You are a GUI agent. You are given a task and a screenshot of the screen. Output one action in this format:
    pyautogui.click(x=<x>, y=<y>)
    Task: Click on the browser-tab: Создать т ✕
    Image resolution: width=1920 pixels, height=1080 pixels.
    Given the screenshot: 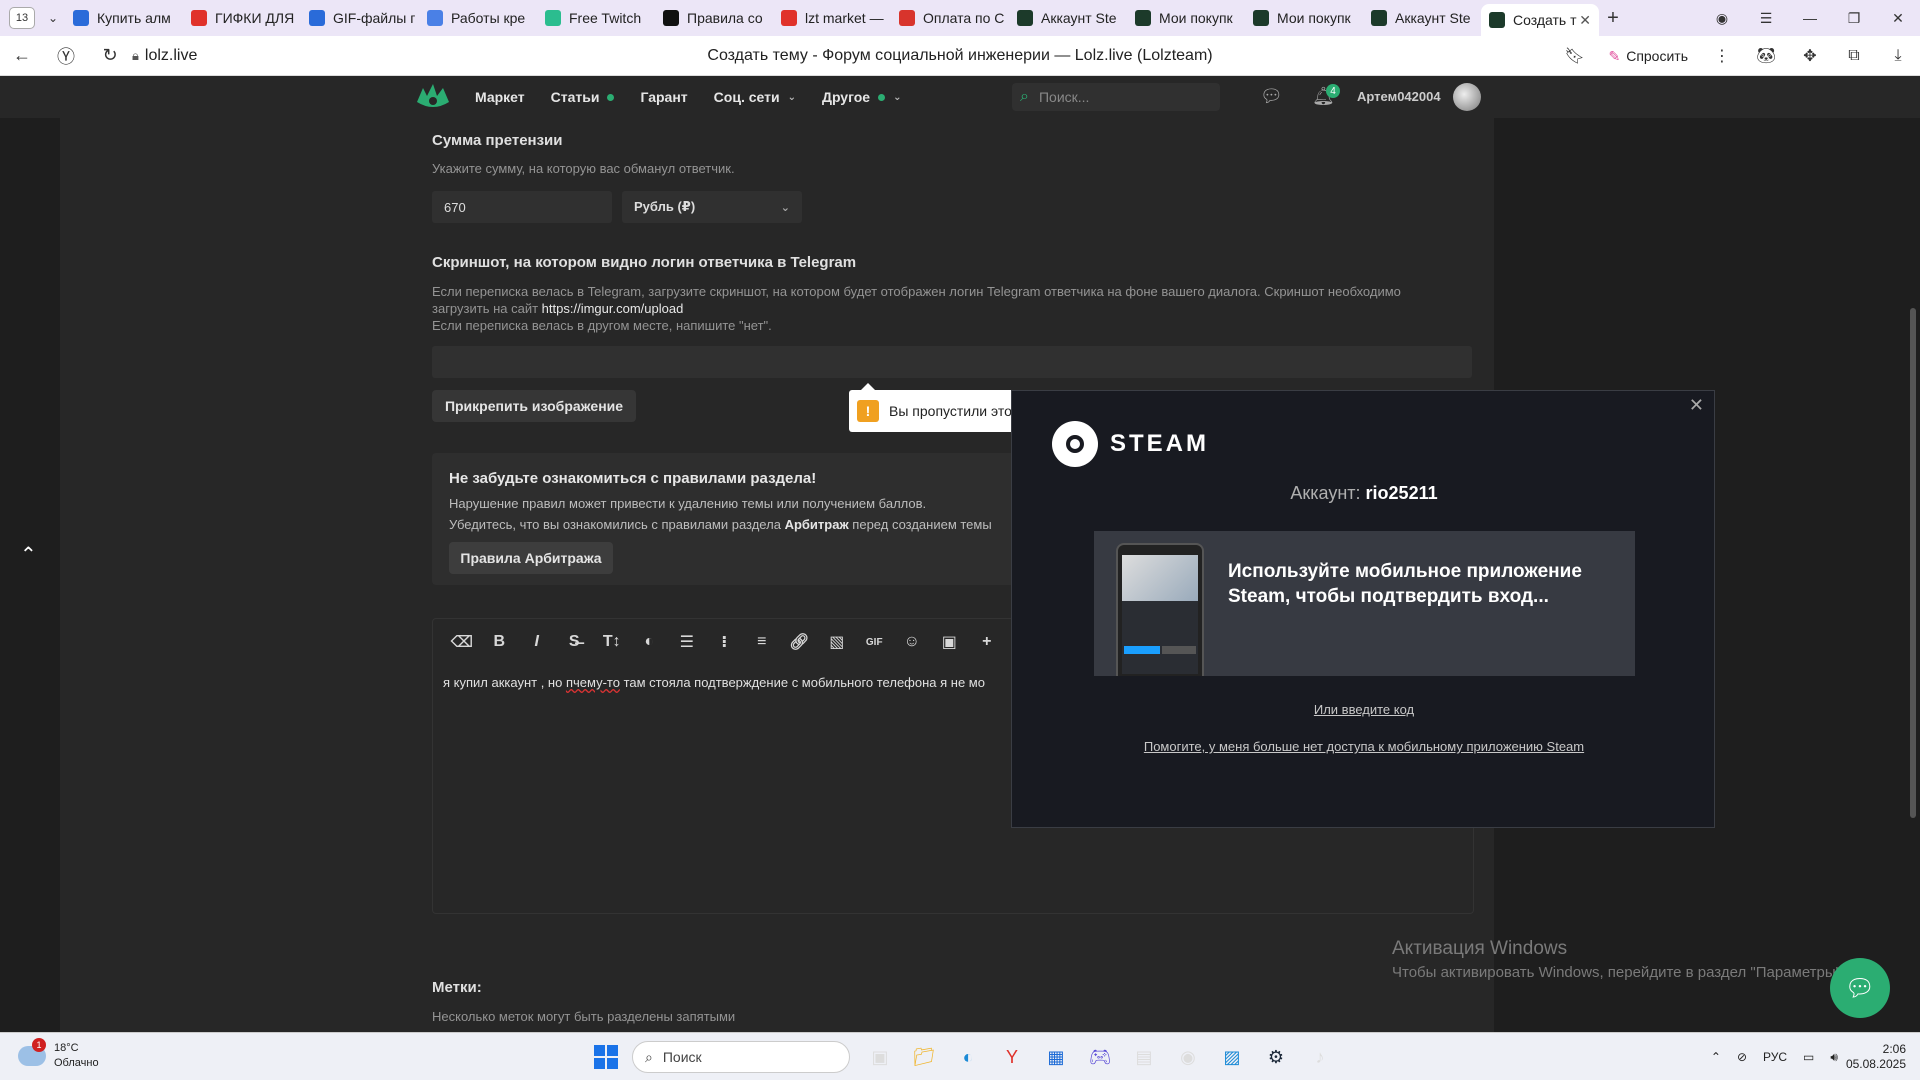 What is the action you would take?
    pyautogui.click(x=1540, y=20)
    